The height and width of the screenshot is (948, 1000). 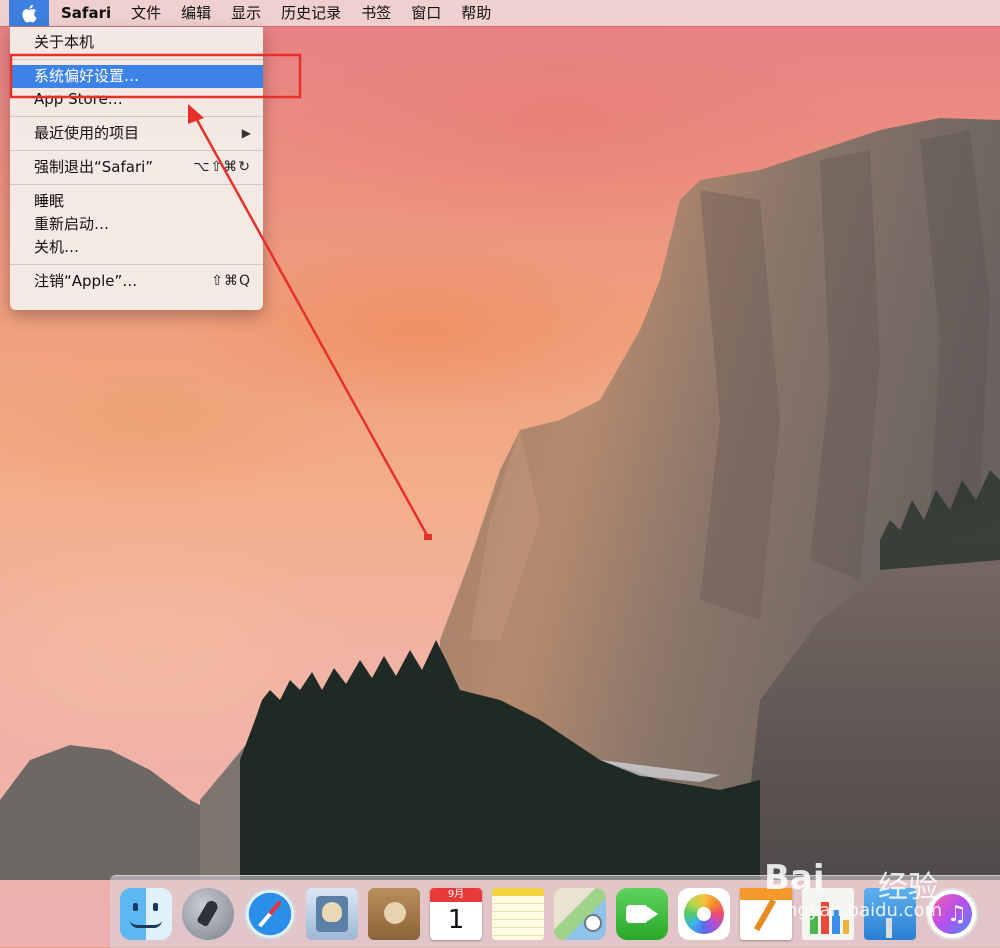 What do you see at coordinates (859, 910) in the screenshot?
I see `watermark-url: jingyan.baidu.com` at bounding box center [859, 910].